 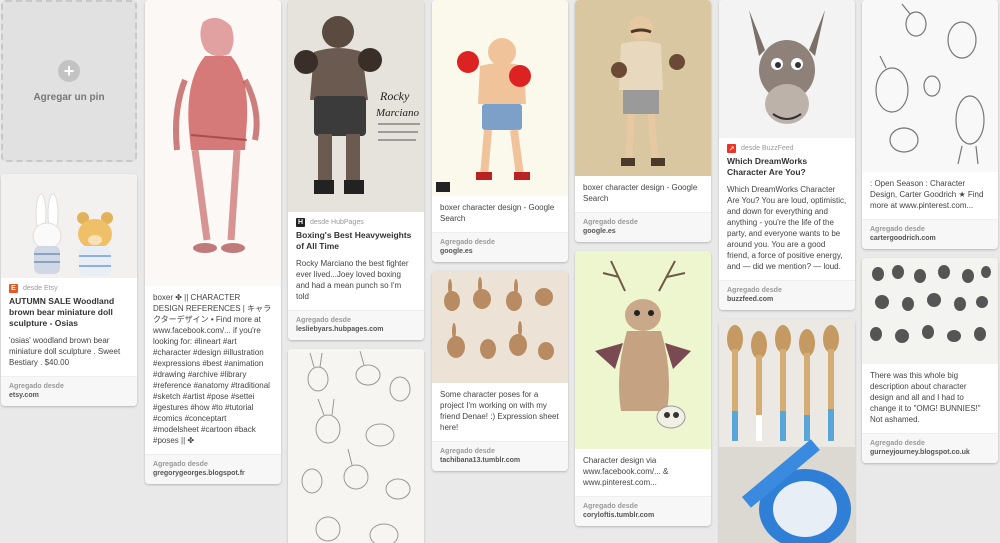 I want to click on add-pin-label: Agregar un pin, so click(x=69, y=97).